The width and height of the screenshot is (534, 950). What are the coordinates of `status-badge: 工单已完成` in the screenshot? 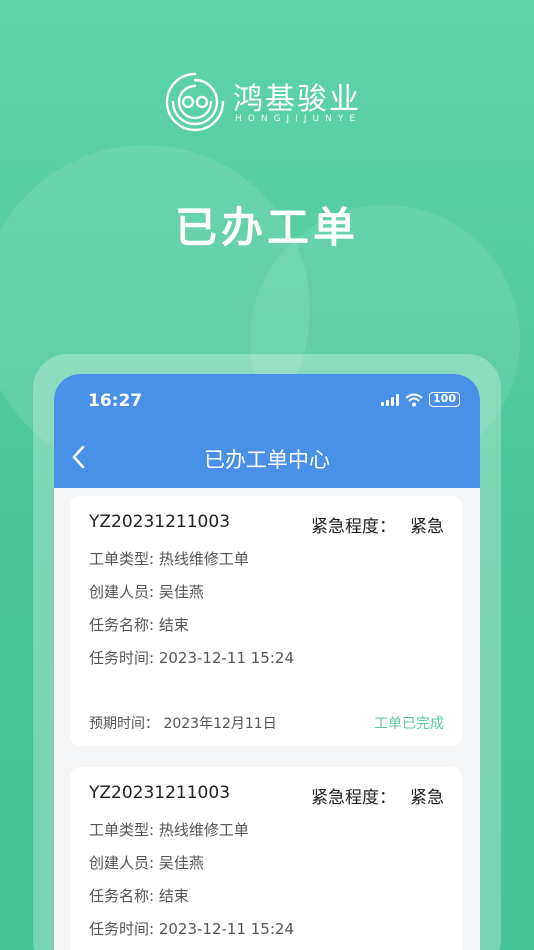 It's located at (409, 724).